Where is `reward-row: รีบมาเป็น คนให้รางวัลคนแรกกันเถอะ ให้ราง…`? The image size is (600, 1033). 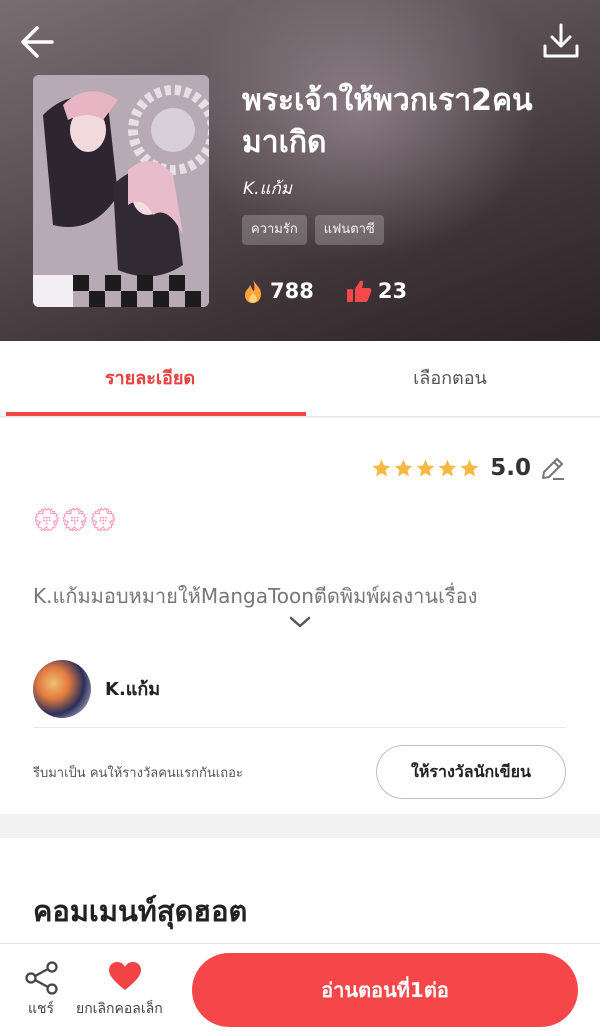 reward-row: รีบมาเป็น คนให้รางวัลคนแรกกันเถอะ ให้ราง… is located at coordinates (299, 772).